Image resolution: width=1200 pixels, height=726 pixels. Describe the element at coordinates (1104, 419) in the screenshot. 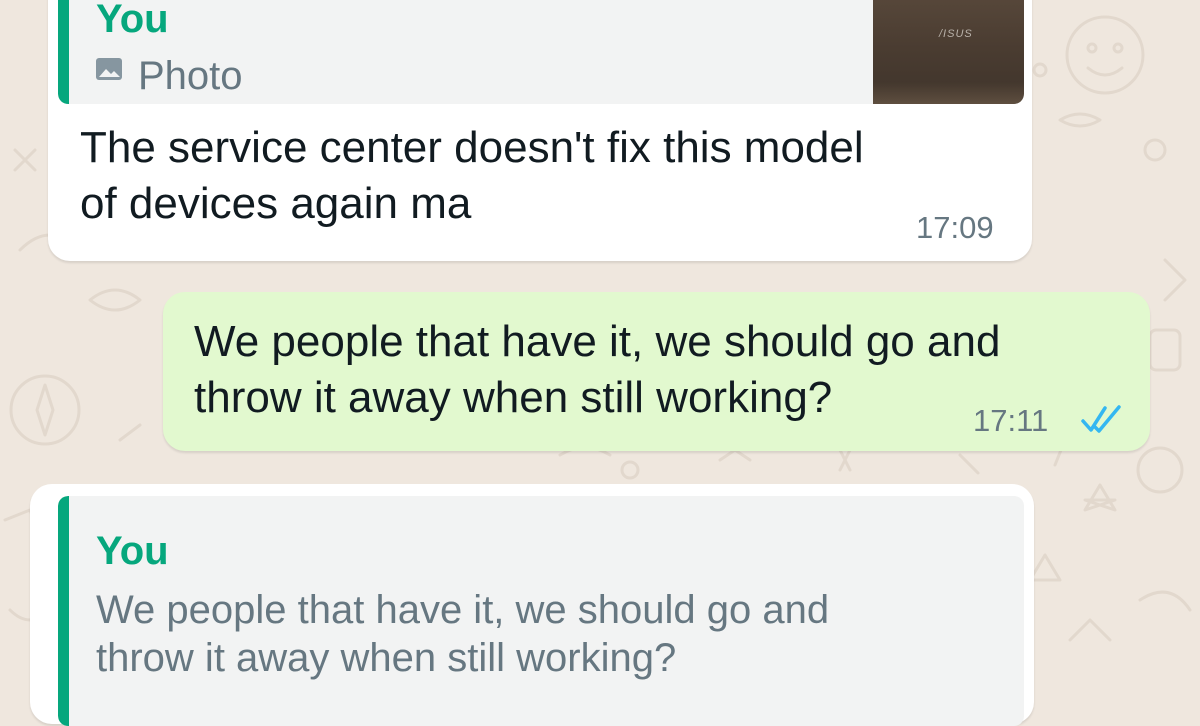

I see `double-check-read-icon` at that location.